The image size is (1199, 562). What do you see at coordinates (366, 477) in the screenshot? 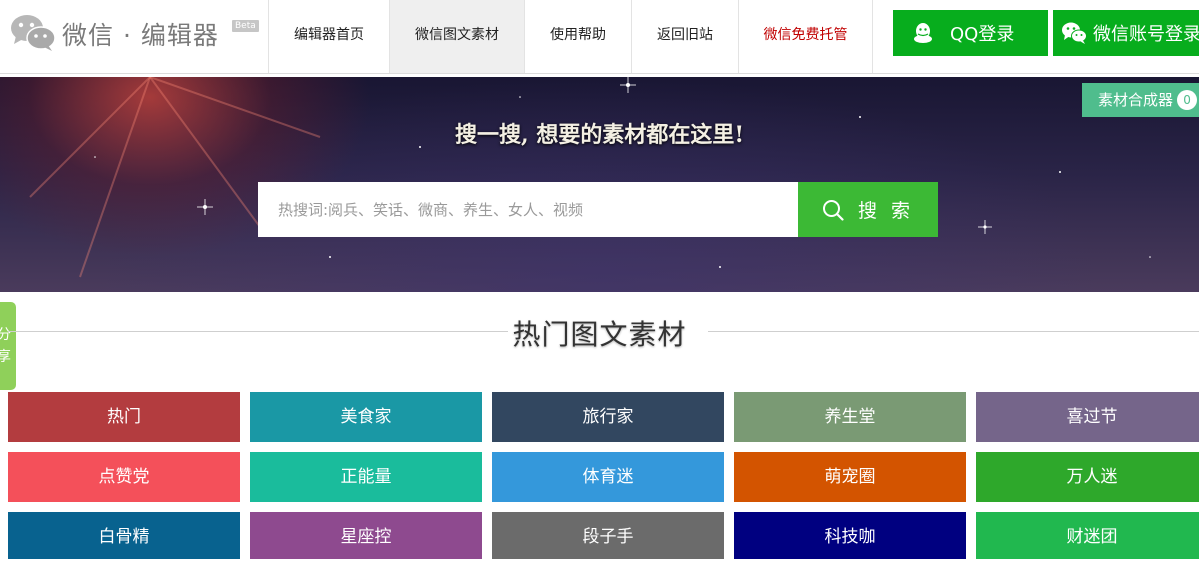
I see `category-tile: 正能量` at bounding box center [366, 477].